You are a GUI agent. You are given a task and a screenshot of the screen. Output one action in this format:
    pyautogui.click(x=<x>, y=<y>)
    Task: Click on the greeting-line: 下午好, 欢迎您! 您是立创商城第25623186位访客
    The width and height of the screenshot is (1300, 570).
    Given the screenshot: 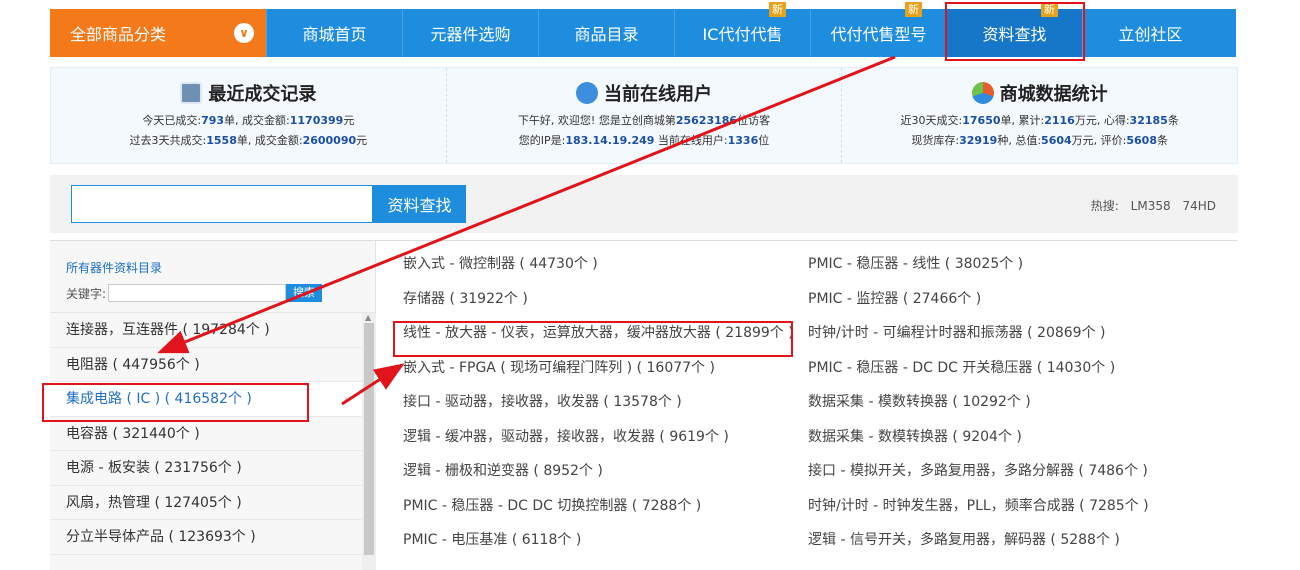 What is the action you would take?
    pyautogui.click(x=644, y=120)
    